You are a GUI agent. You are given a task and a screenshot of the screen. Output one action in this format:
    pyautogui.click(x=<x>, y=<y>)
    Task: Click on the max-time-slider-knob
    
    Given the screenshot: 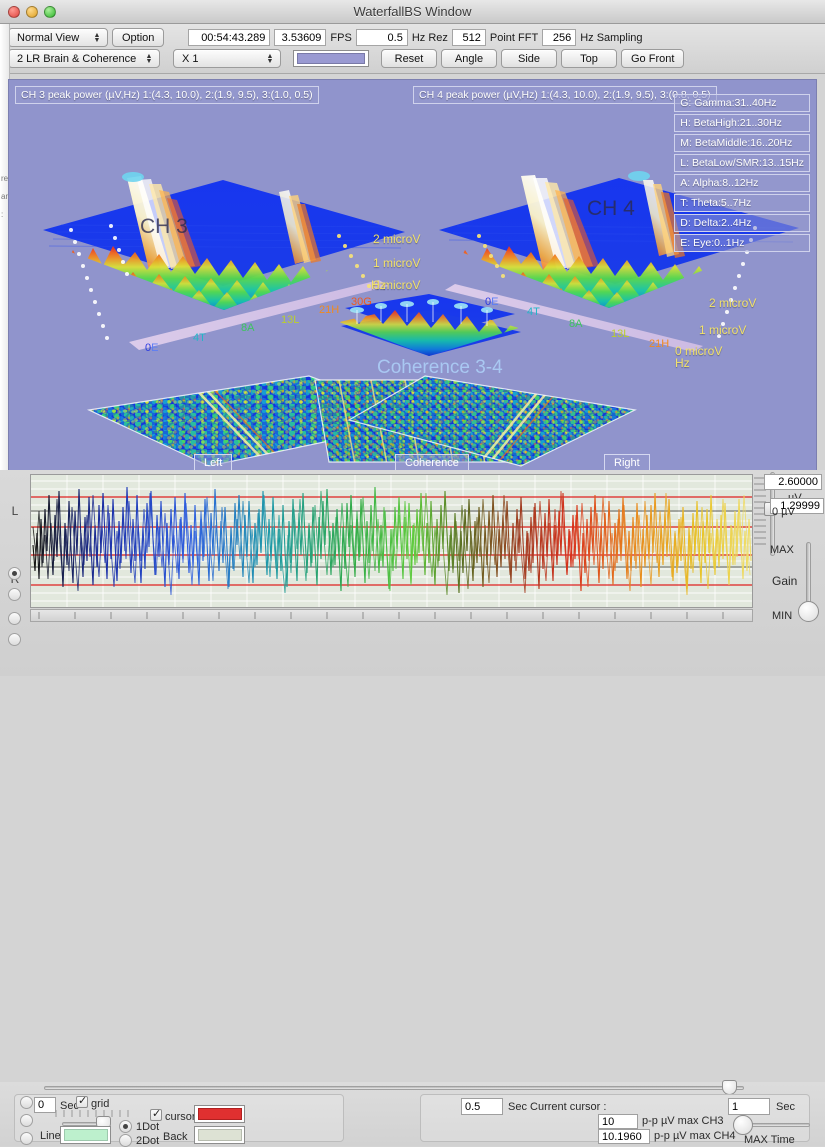 What is the action you would take?
    pyautogui.click(x=743, y=1125)
    